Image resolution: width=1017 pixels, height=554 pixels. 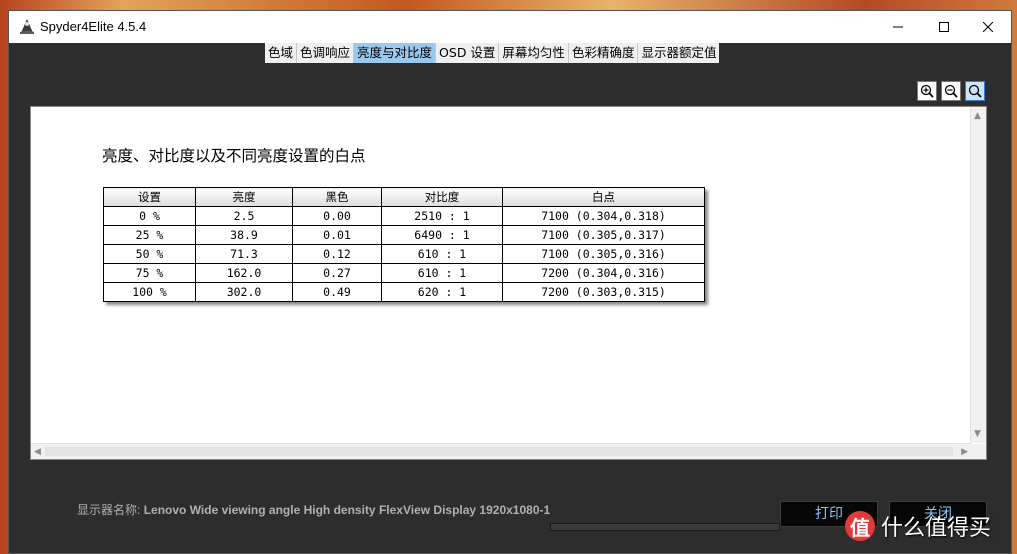 What do you see at coordinates (244, 197) in the screenshot?
I see `header-brightness: 亮度` at bounding box center [244, 197].